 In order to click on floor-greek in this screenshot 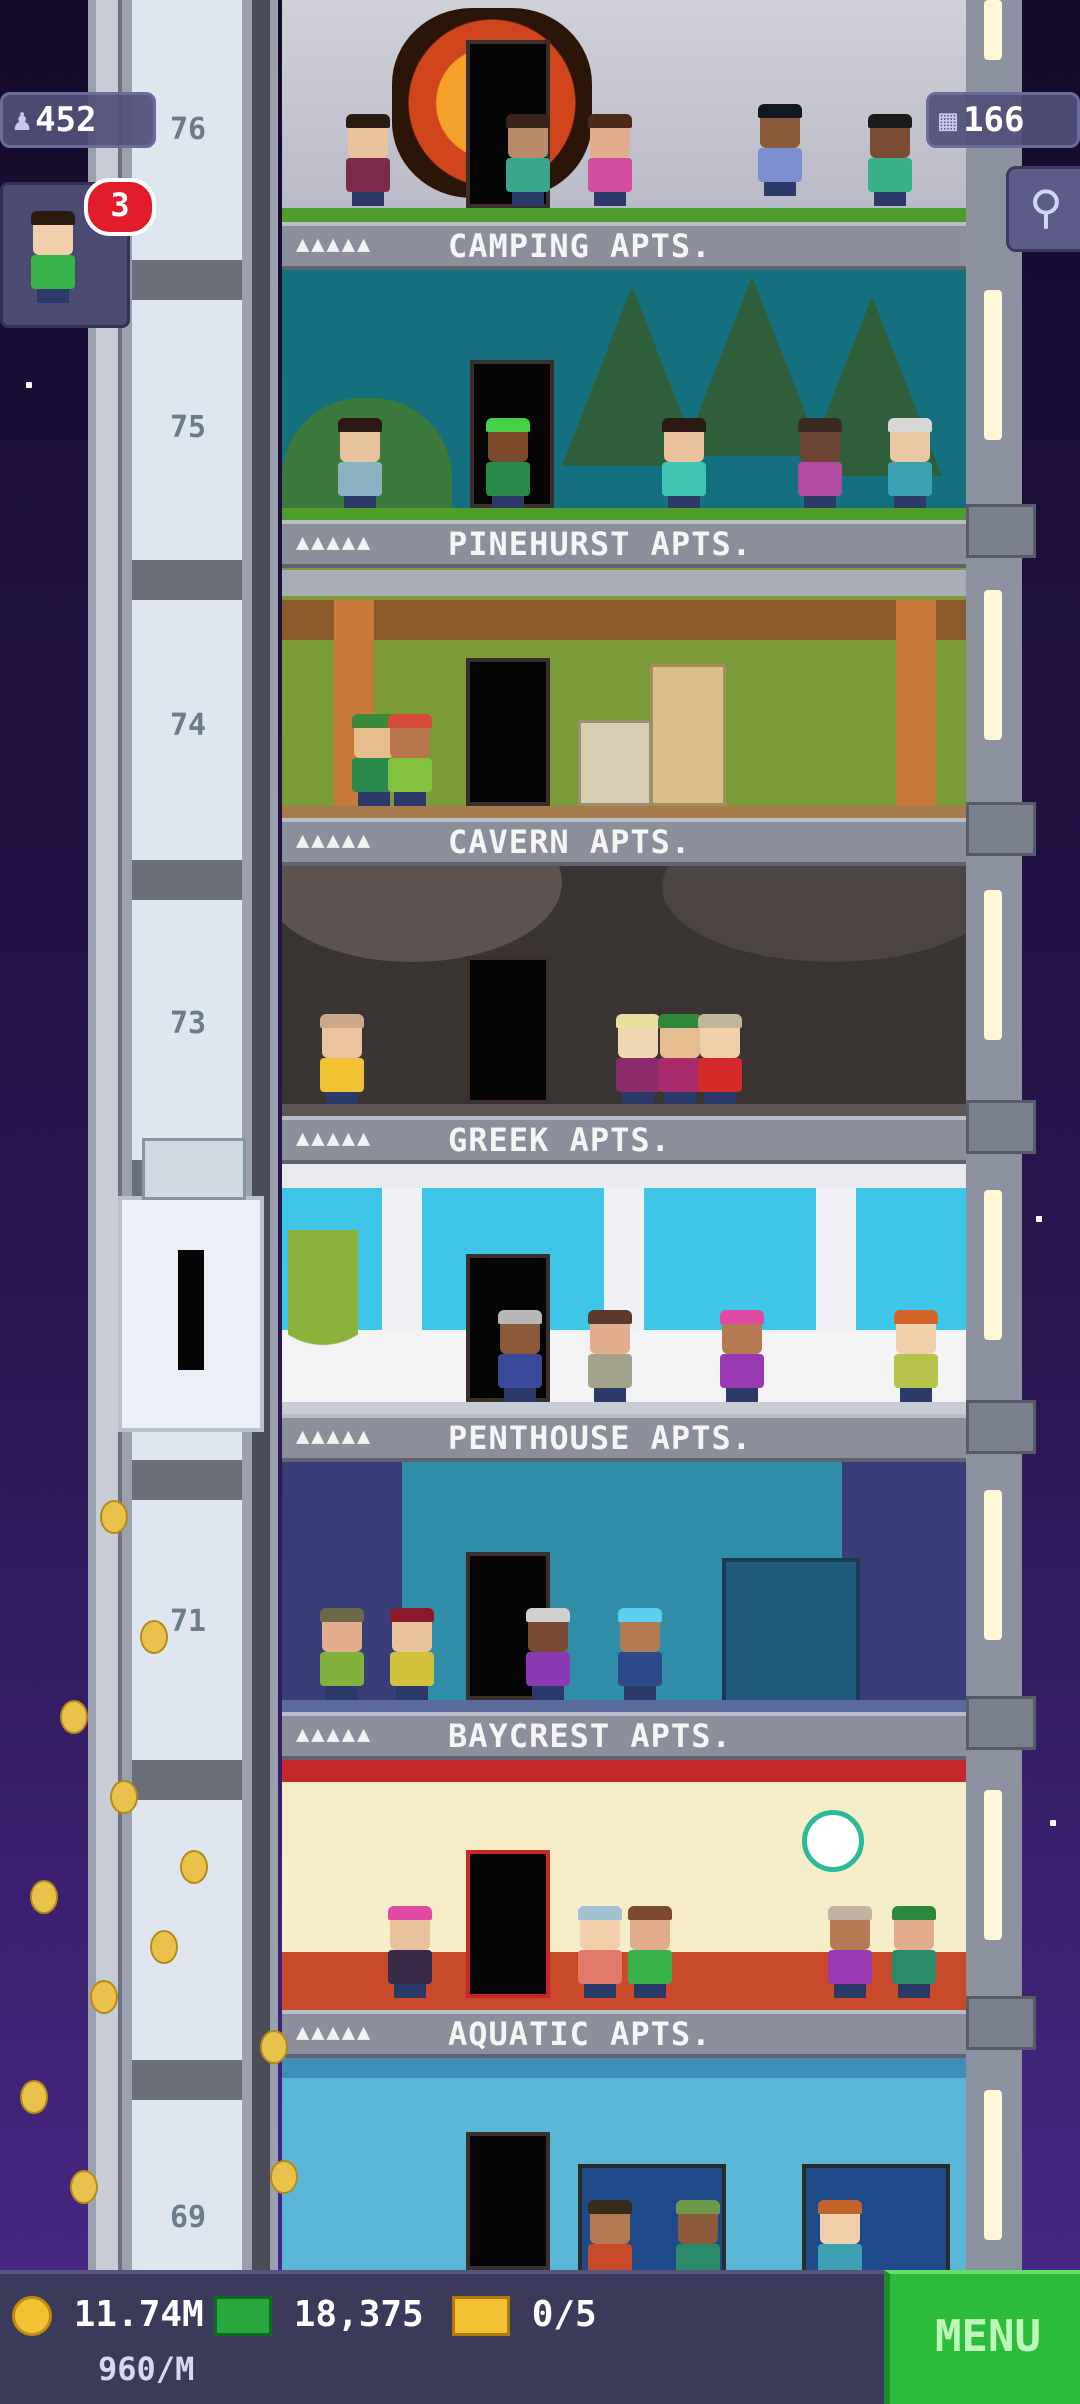, I will do `click(624, 1288)`.